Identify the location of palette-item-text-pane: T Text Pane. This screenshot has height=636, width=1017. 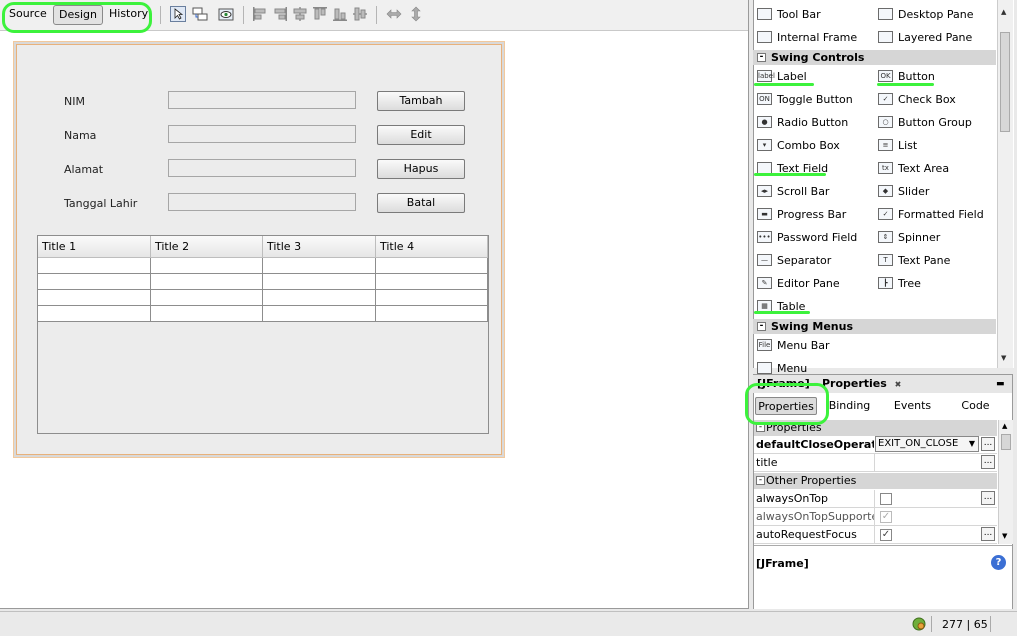
(934, 260).